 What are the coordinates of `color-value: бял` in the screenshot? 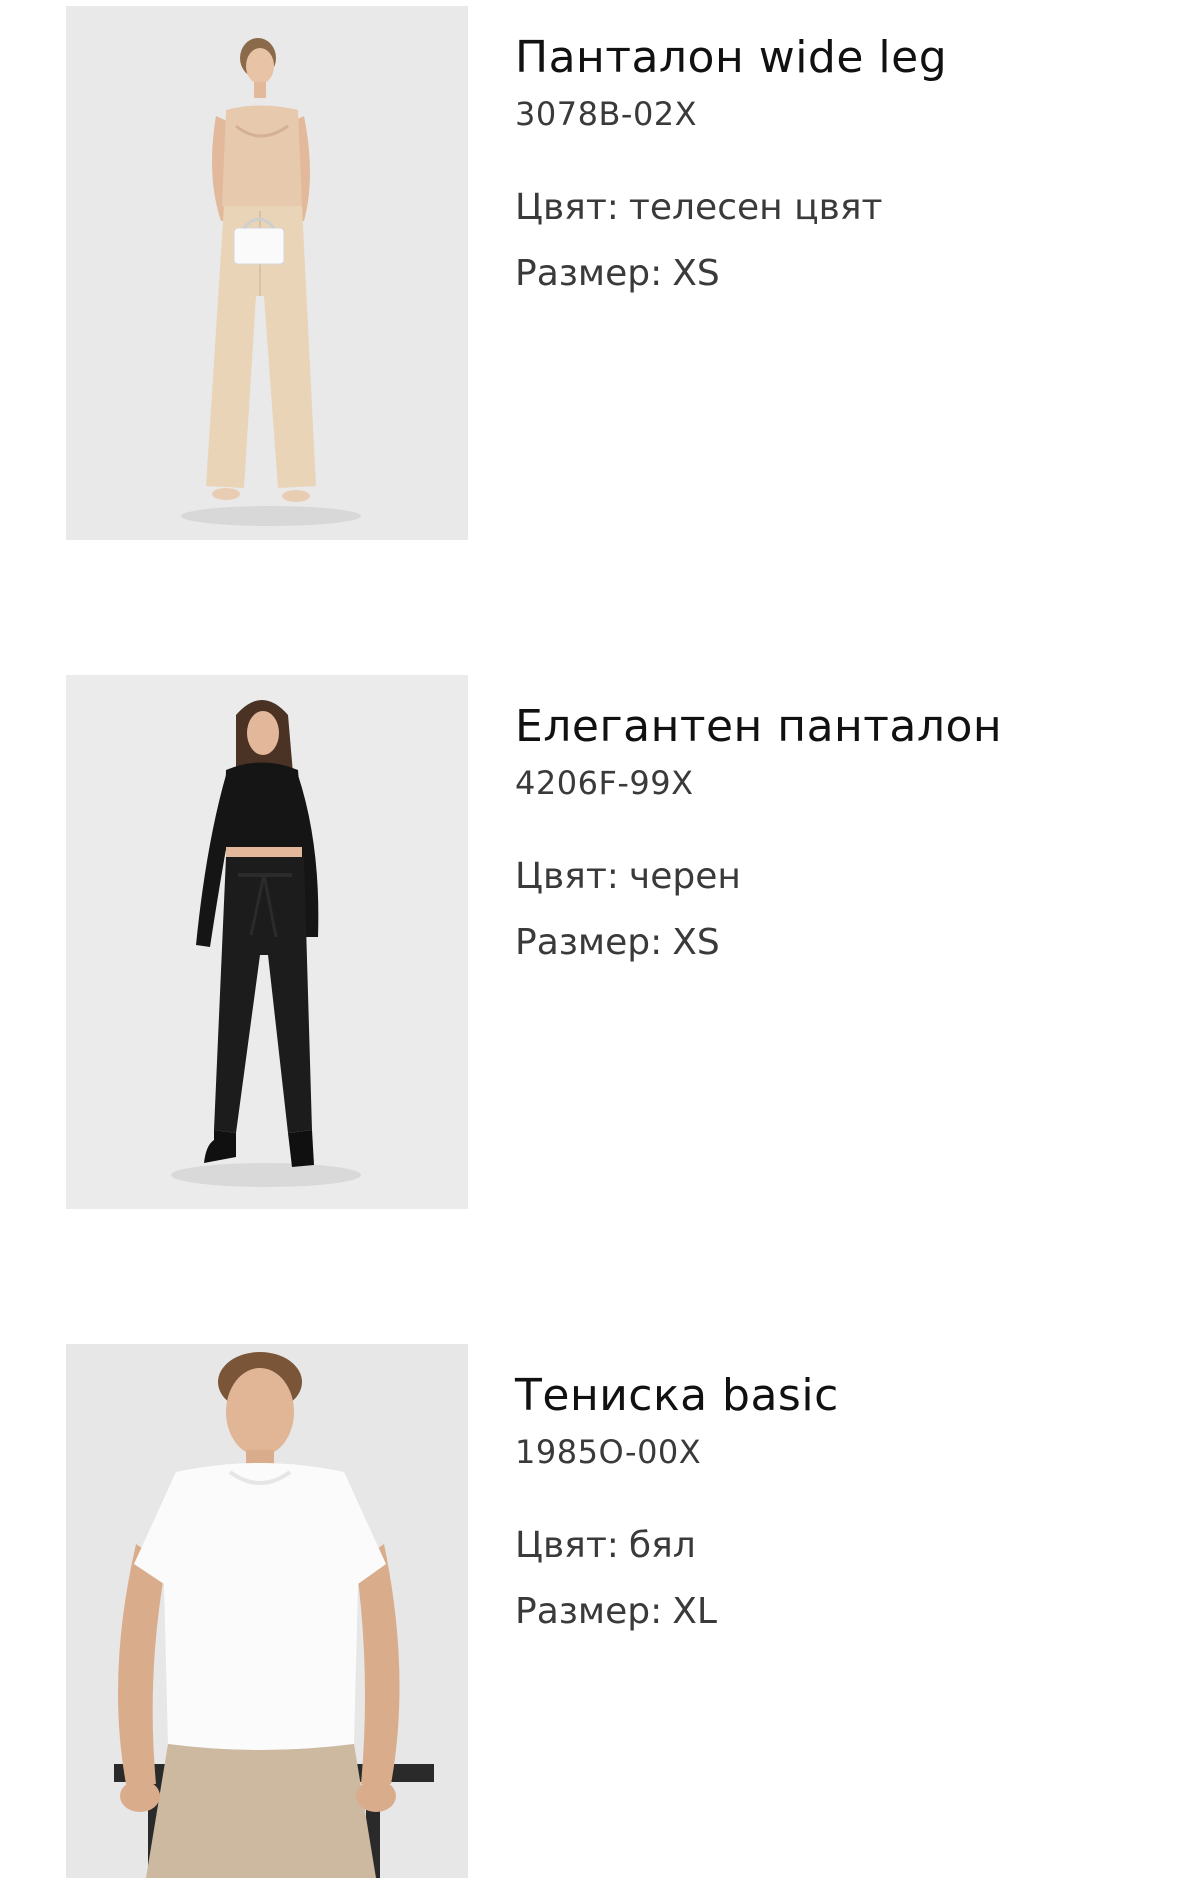 It's located at (662, 1545).